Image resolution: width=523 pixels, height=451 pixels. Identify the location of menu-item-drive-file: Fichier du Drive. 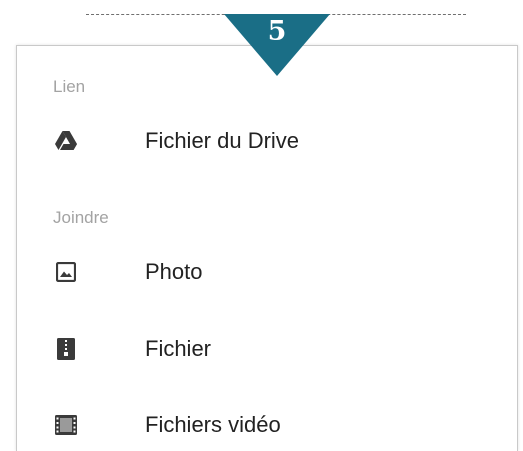
(267, 141).